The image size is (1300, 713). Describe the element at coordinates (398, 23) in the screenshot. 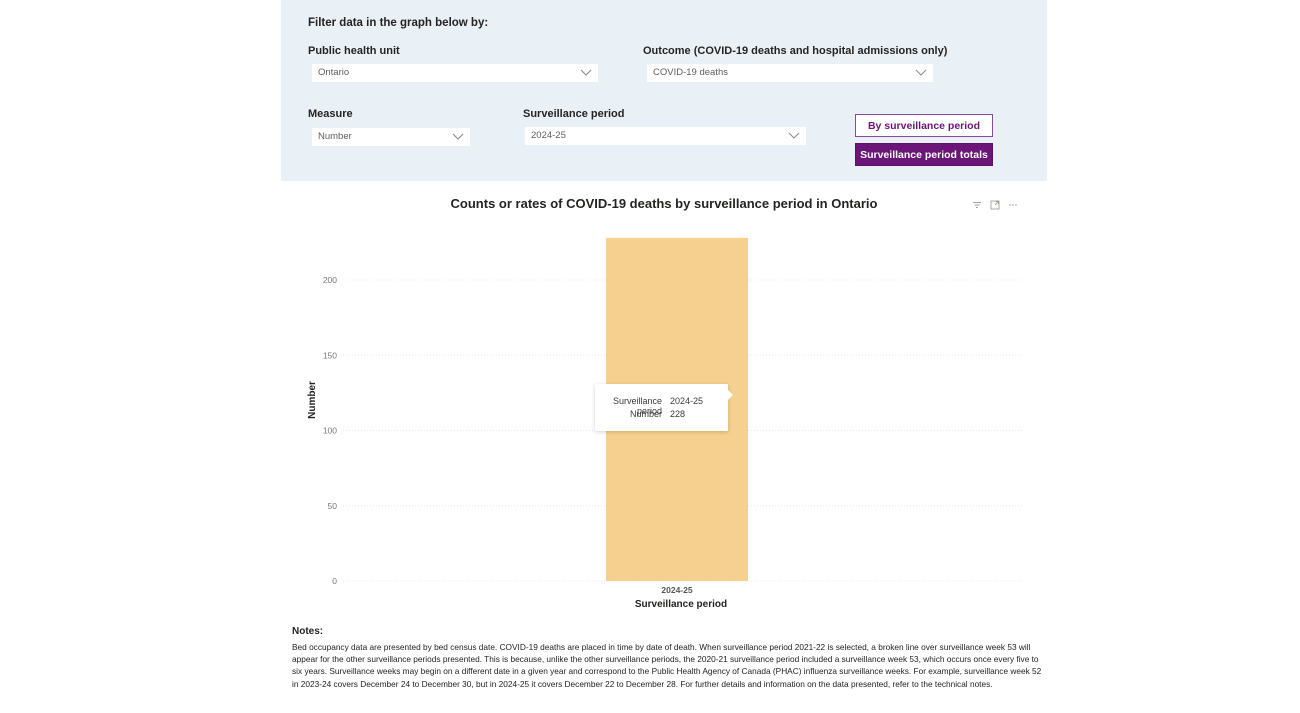

I see `filter-heading: Filter data in the graph below by:` at that location.